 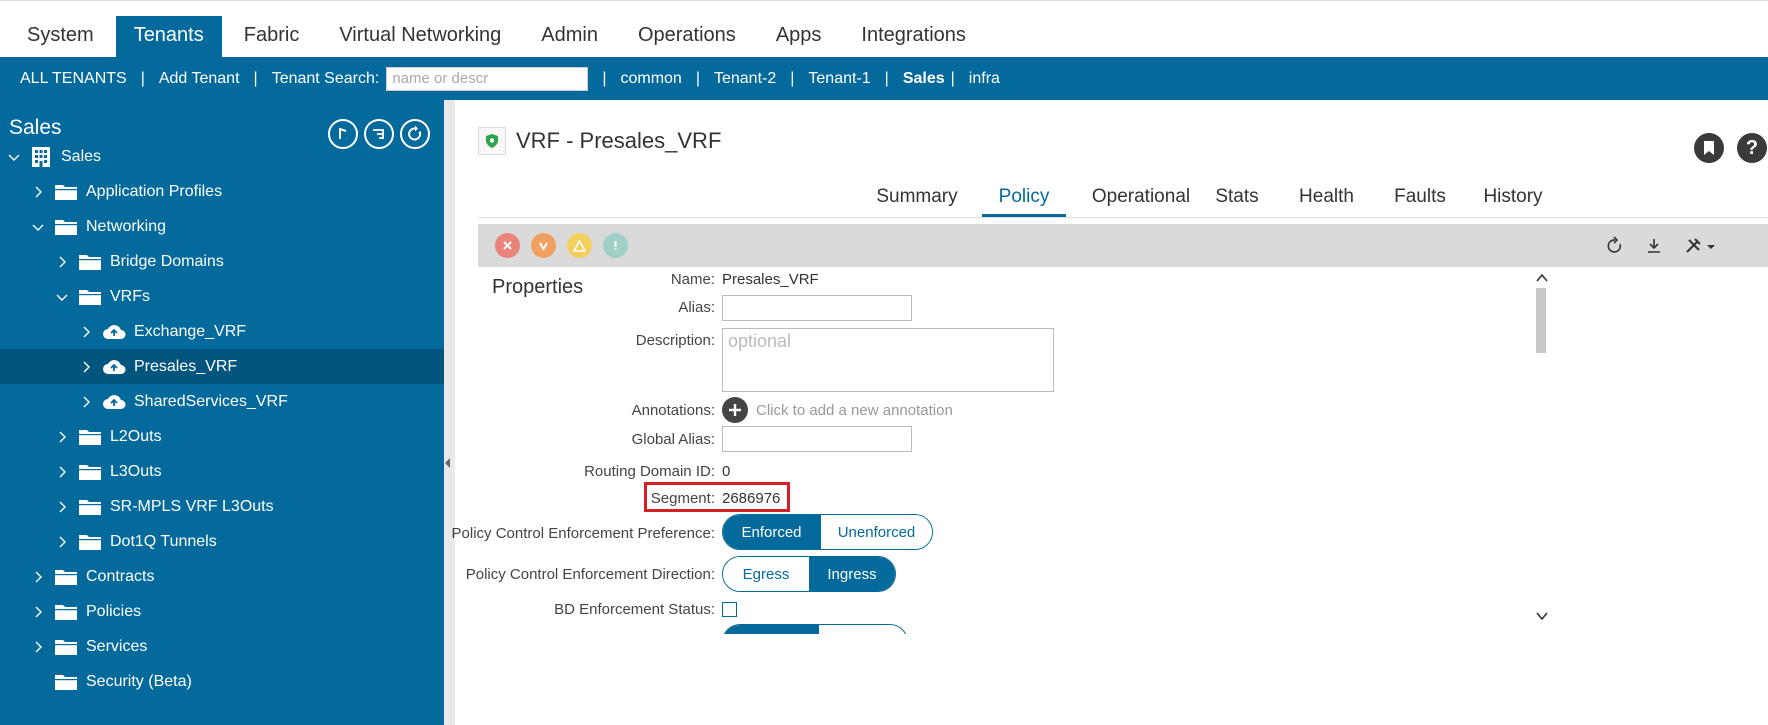 I want to click on add-annotation-icon, so click(x=735, y=410).